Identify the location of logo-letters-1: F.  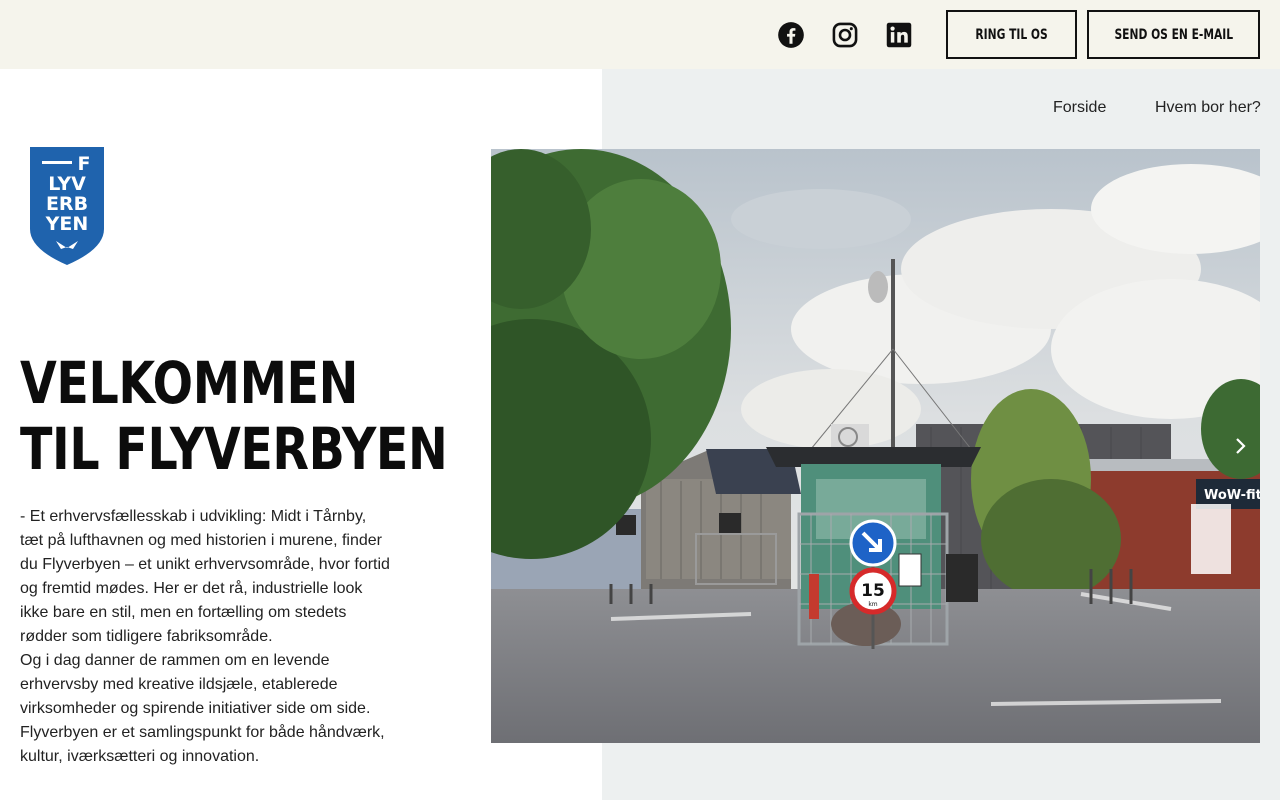
(84, 164).